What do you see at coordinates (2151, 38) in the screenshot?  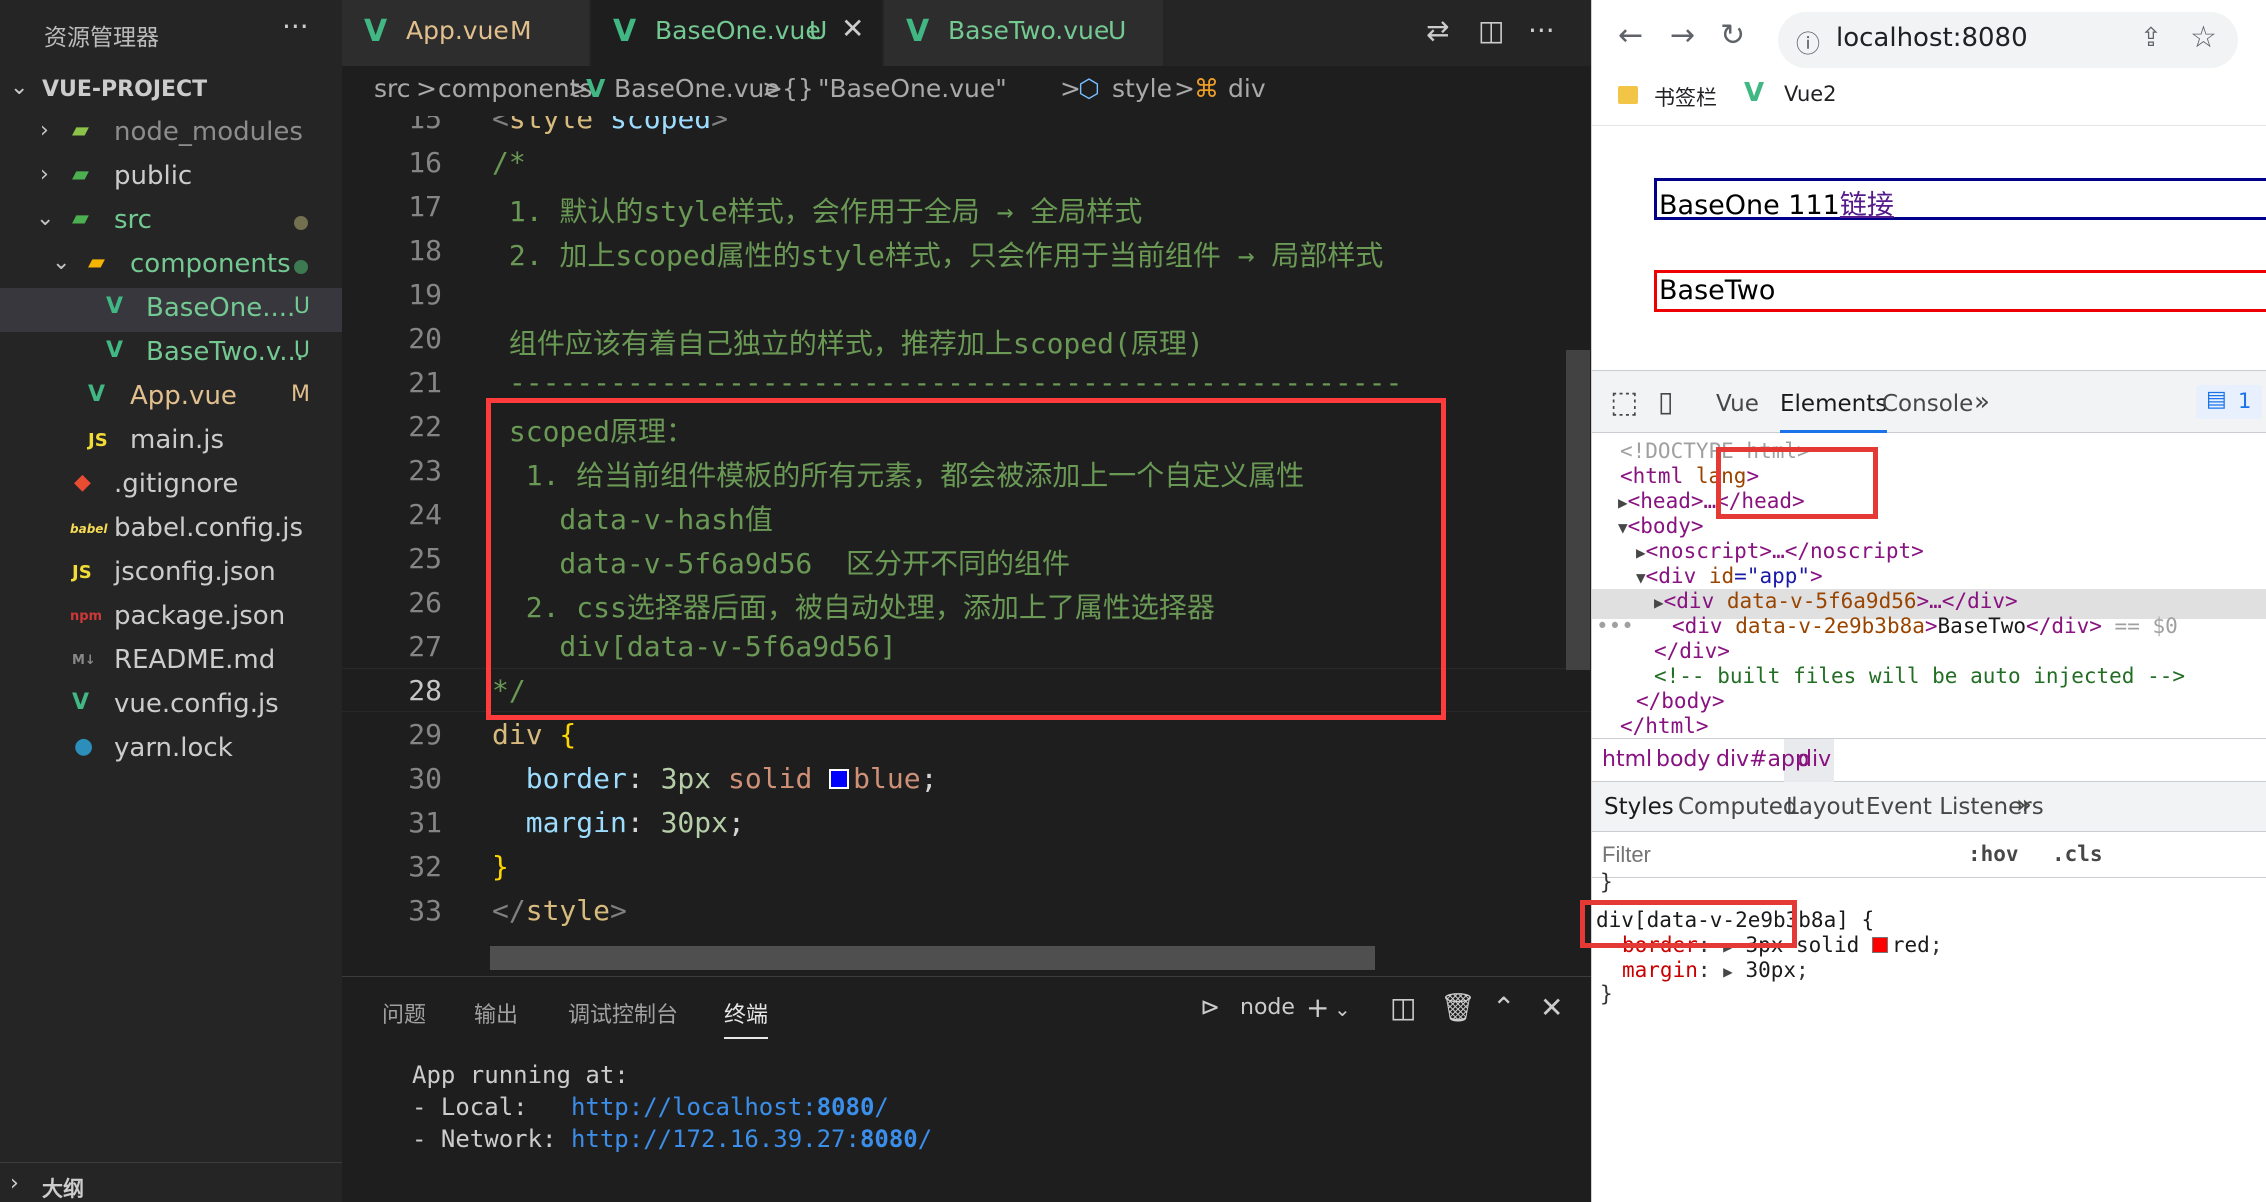 I see `share-icon: ⇪` at bounding box center [2151, 38].